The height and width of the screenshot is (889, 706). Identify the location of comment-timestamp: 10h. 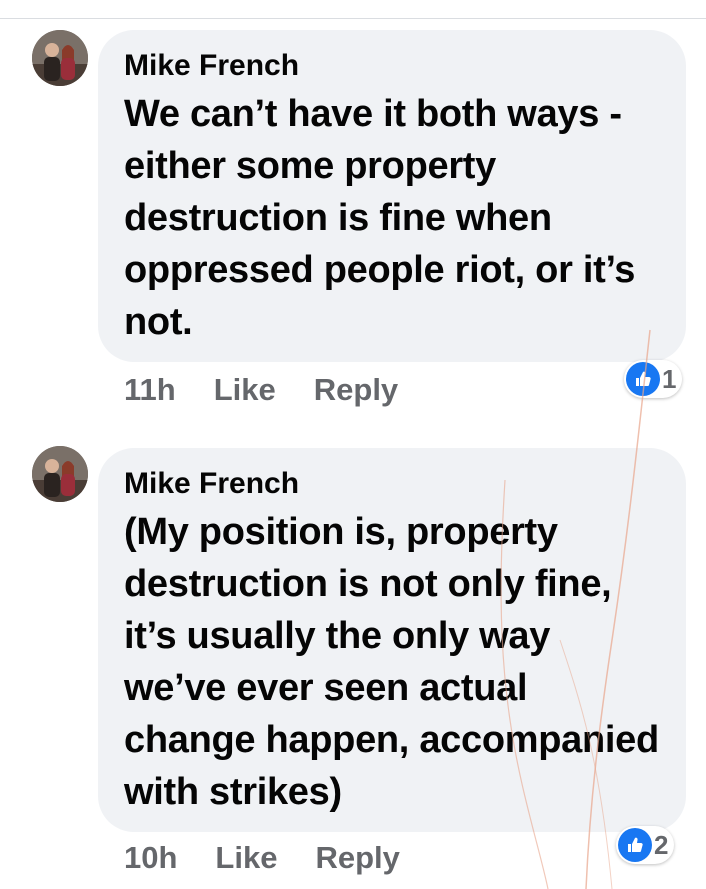
(150, 858).